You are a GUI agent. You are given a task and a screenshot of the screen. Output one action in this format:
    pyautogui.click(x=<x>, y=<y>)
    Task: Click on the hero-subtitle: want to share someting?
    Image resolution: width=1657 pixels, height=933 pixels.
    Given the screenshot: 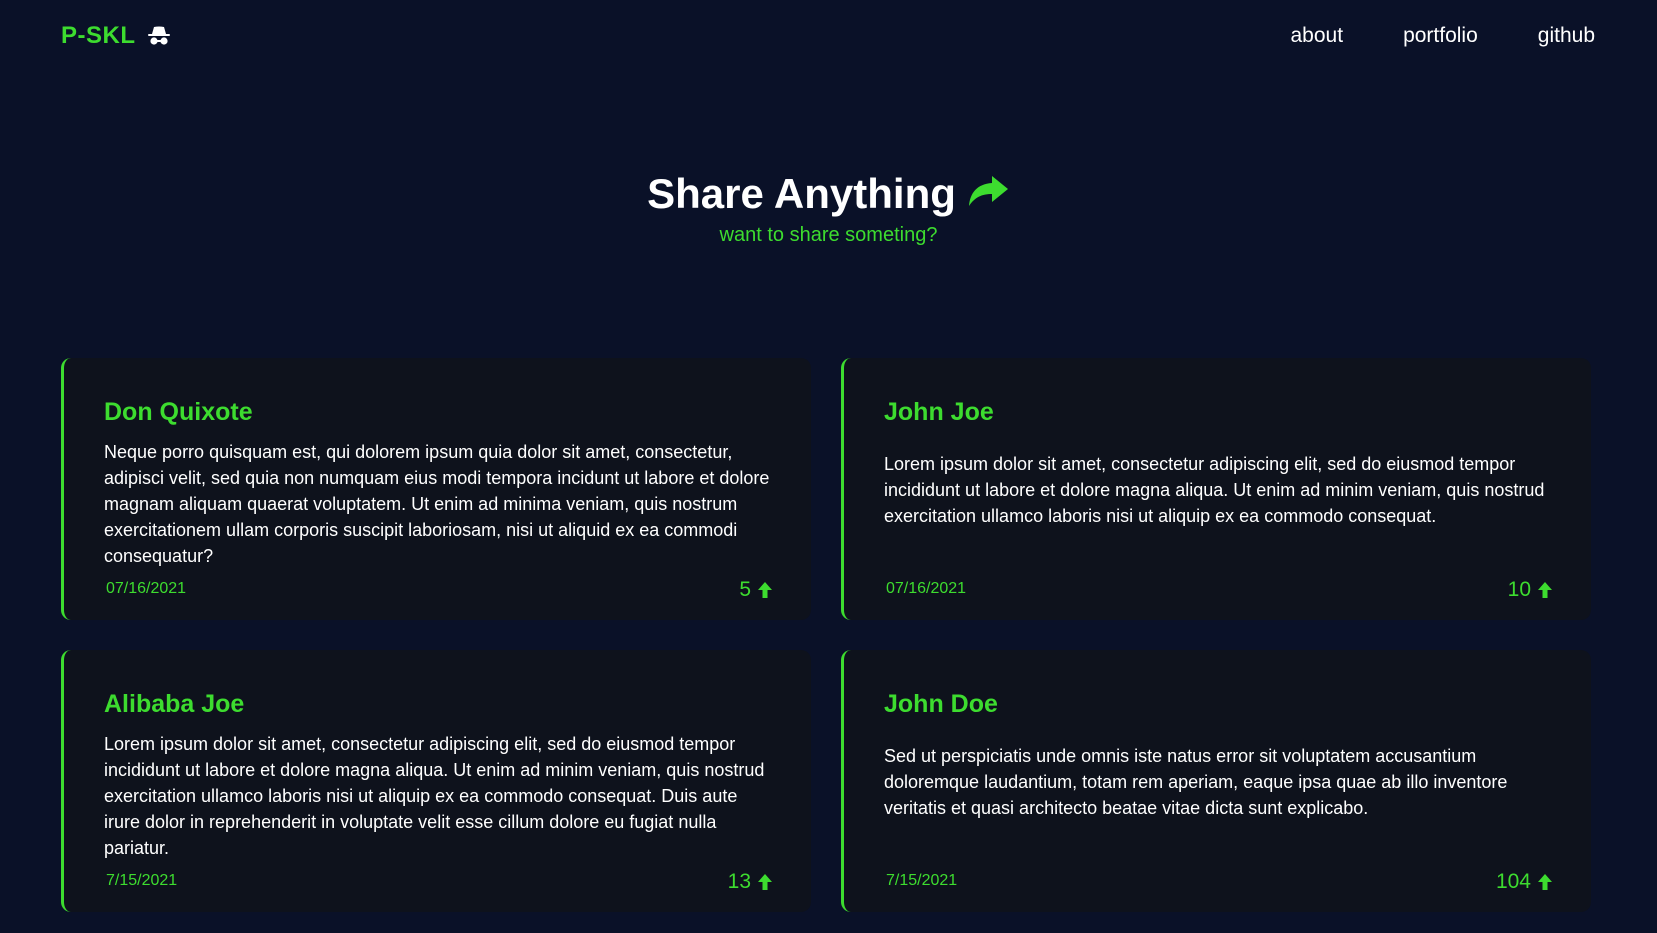 What is the action you would take?
    pyautogui.click(x=828, y=235)
    